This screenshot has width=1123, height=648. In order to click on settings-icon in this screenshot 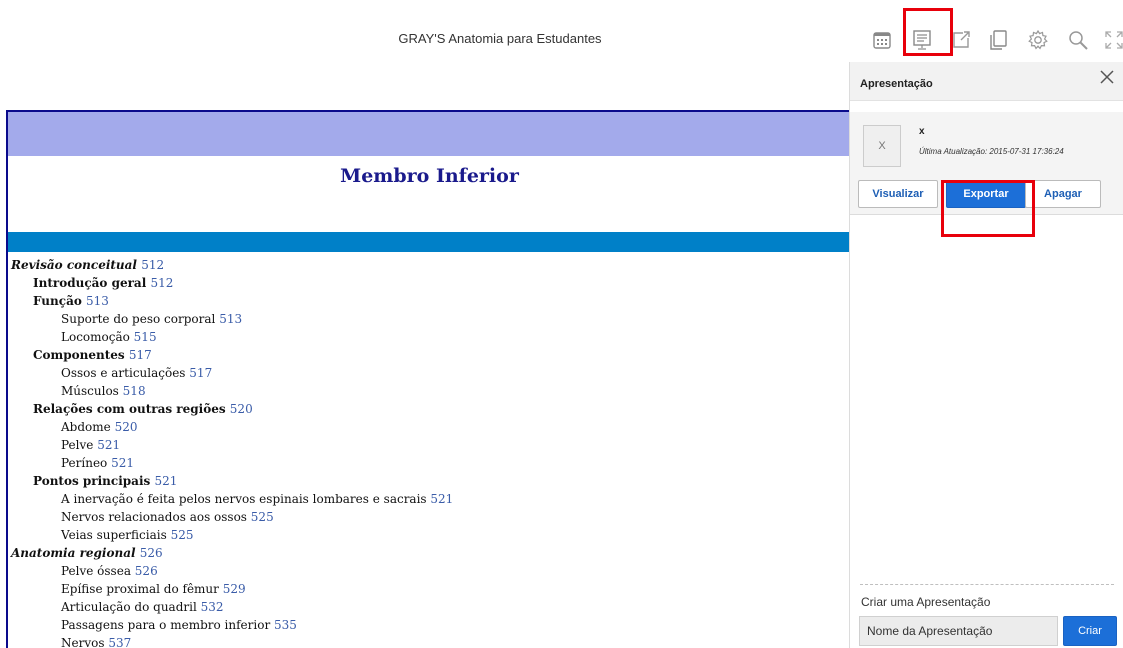, I will do `click(1038, 40)`.